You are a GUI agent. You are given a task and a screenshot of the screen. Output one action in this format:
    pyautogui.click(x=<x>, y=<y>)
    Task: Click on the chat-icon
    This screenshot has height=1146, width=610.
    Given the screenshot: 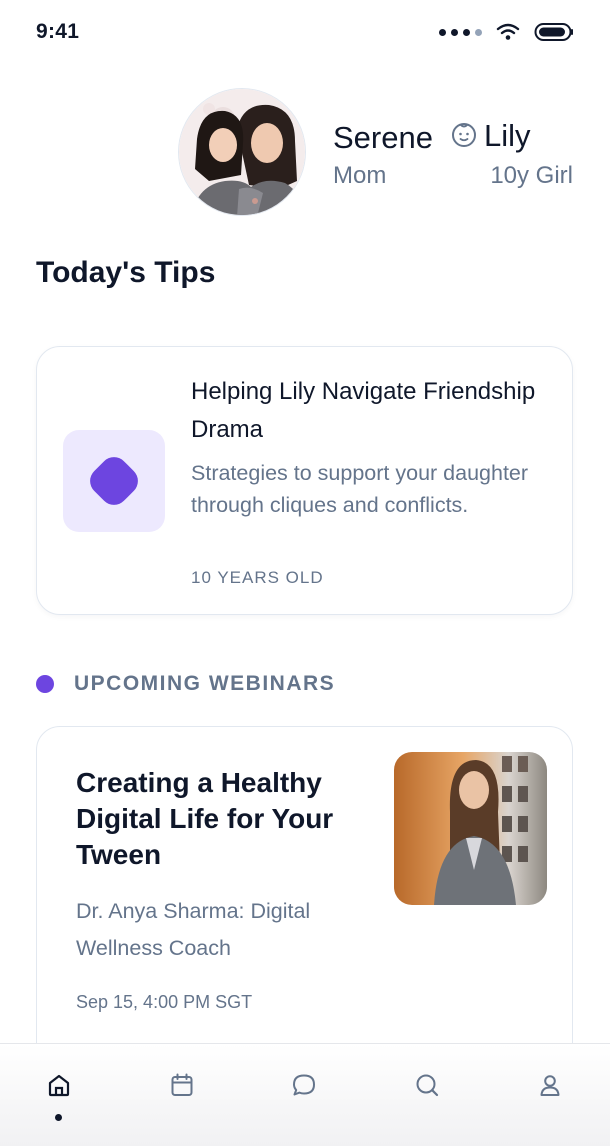 What is the action you would take?
    pyautogui.click(x=304, y=1085)
    